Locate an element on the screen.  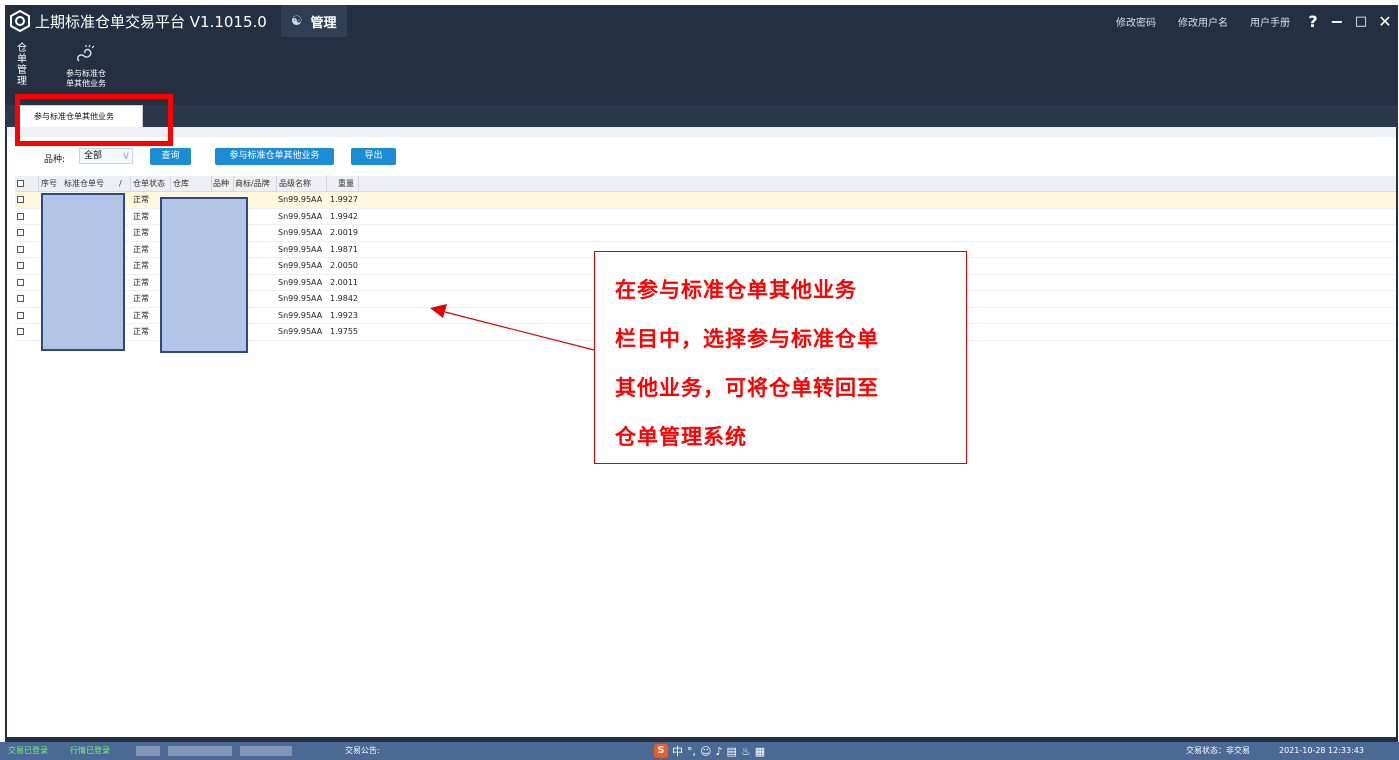
ime-voice-icon: ♪ is located at coordinates (719, 751).